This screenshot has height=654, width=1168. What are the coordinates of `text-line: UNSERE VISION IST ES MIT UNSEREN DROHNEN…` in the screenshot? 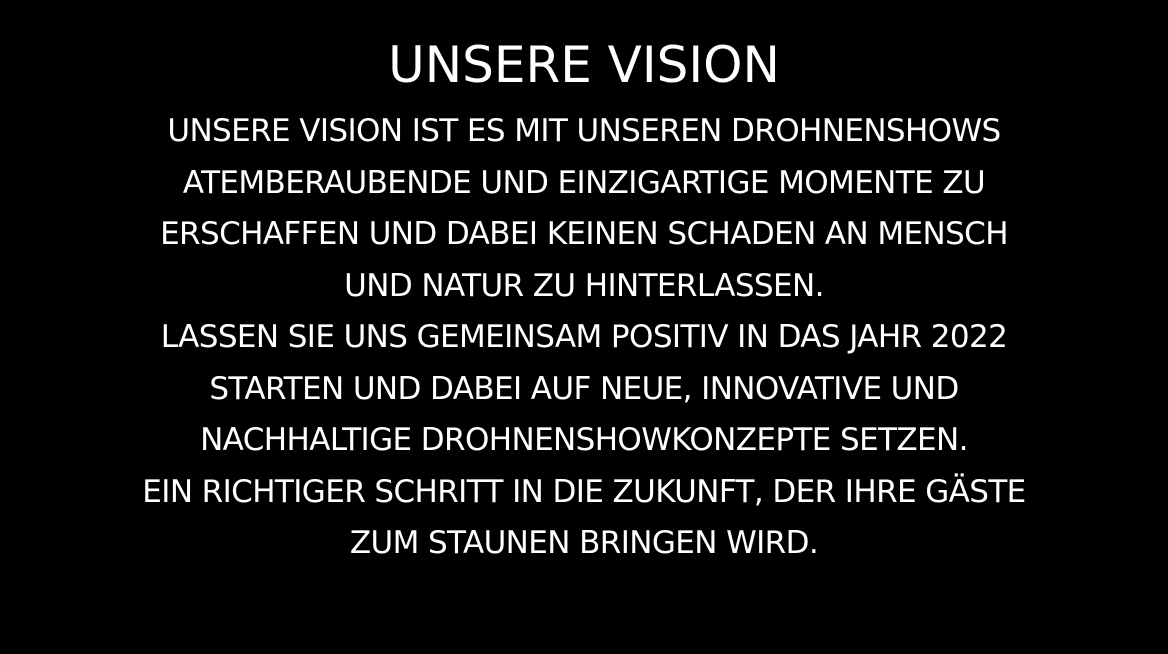 It's located at (584, 131).